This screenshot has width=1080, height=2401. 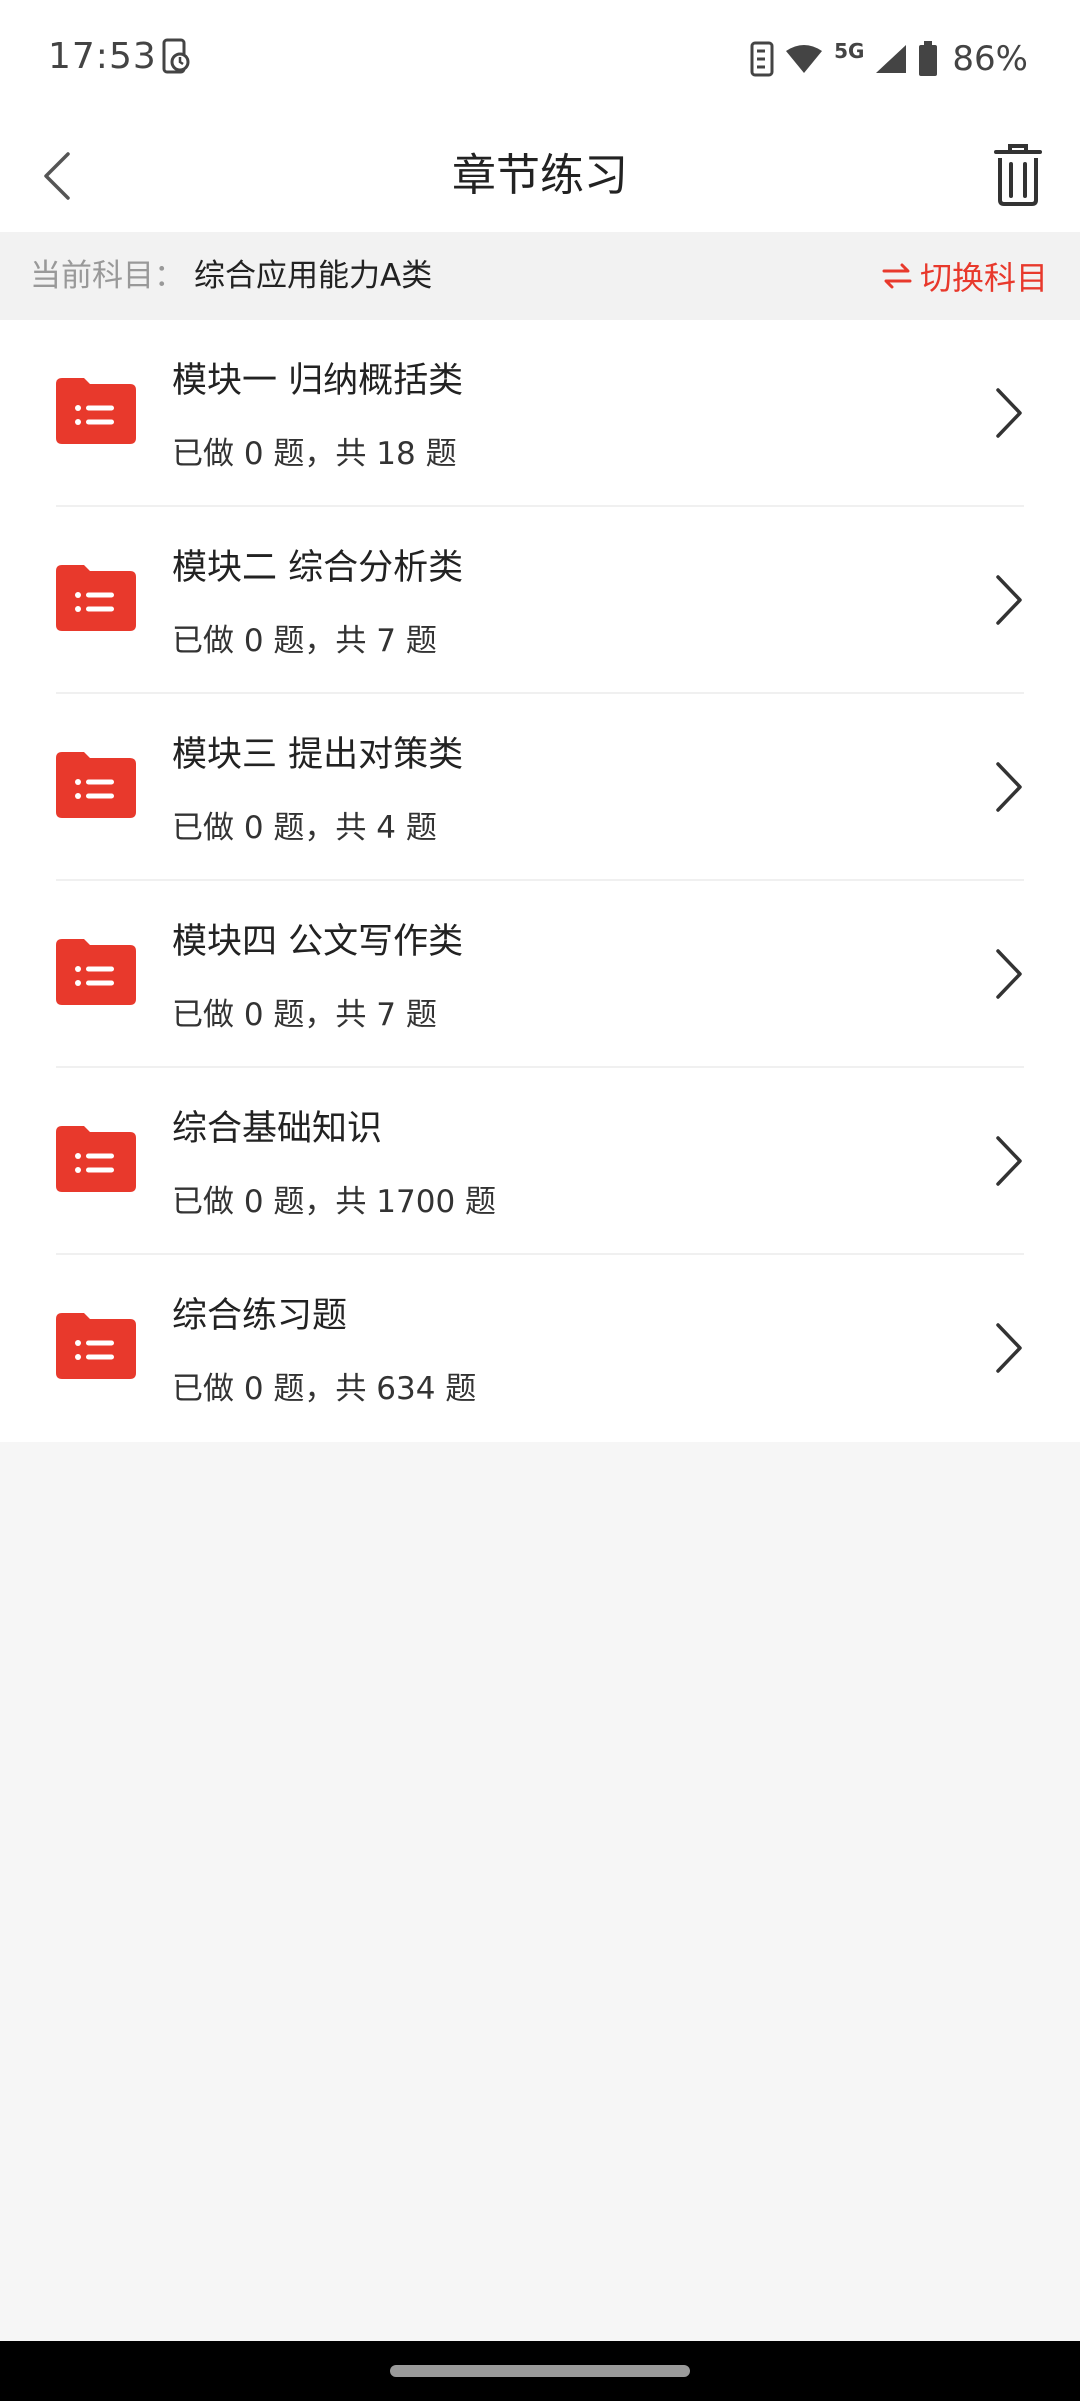 I want to click on chapter-item: 综合练习题 已做 0 题，共 634 题, so click(x=540, y=1348).